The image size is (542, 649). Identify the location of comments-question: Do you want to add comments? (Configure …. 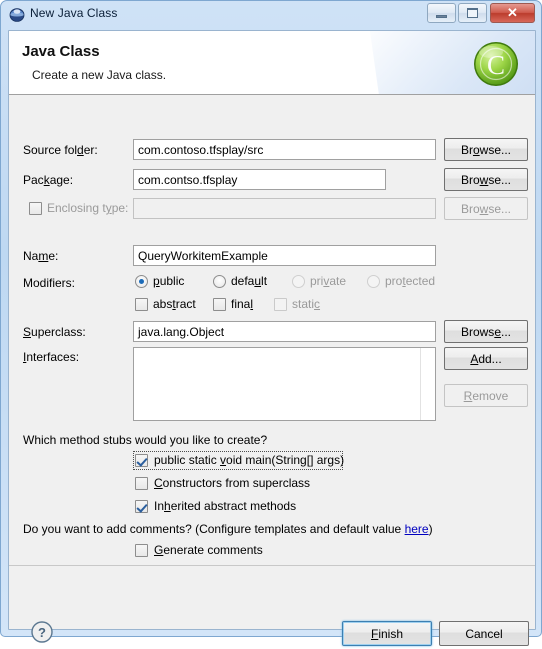
(228, 529).